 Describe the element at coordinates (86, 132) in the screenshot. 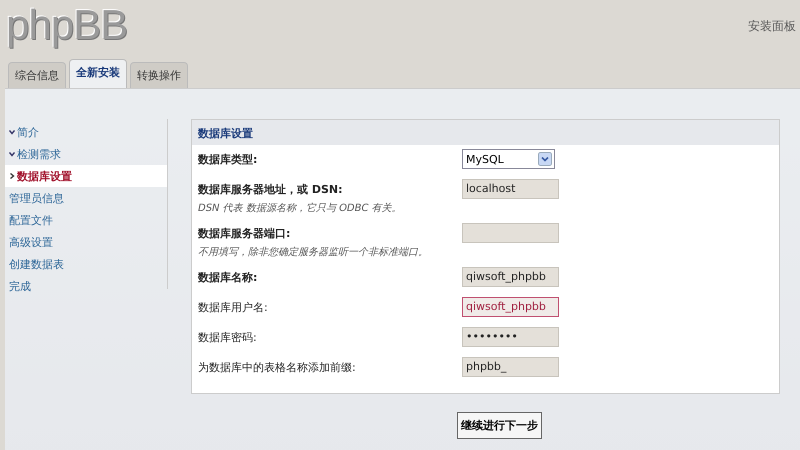

I see `sidebar-item: 简介` at that location.